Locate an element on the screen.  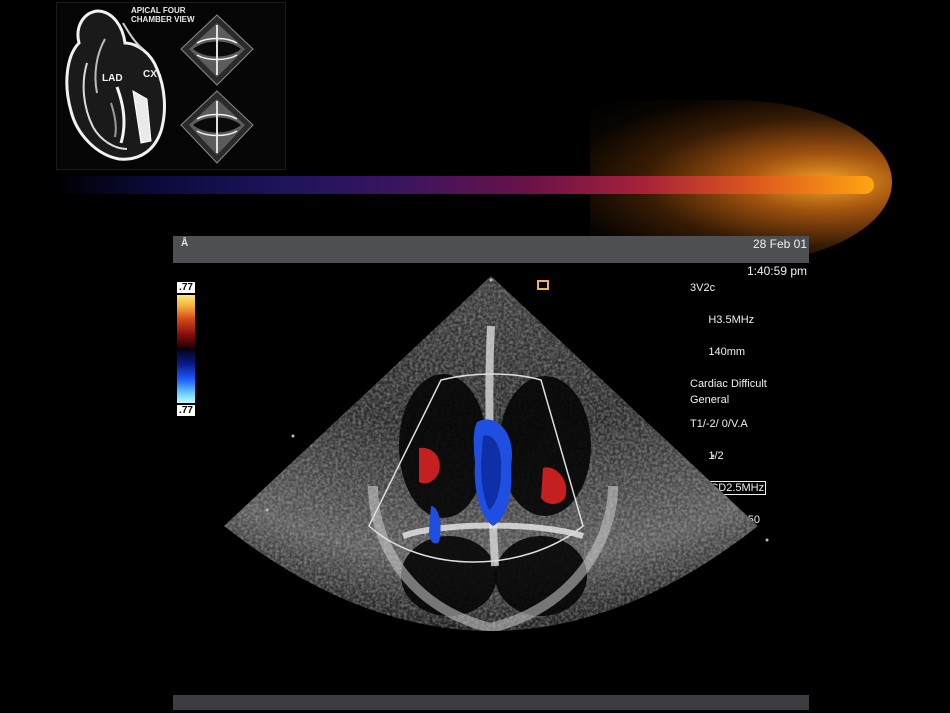
heart-illustration is located at coordinates (159, 86).